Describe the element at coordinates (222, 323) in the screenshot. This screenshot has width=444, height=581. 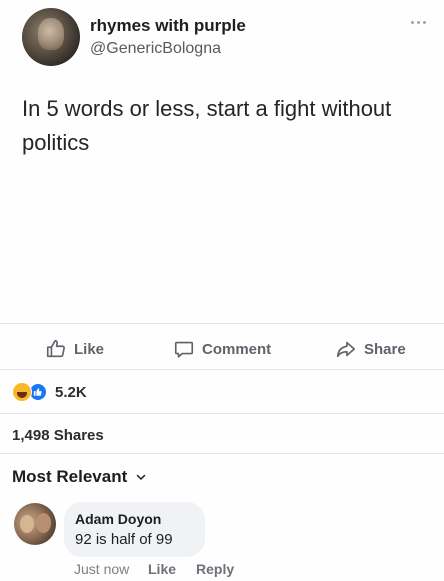
I see `actions-top-divider` at that location.